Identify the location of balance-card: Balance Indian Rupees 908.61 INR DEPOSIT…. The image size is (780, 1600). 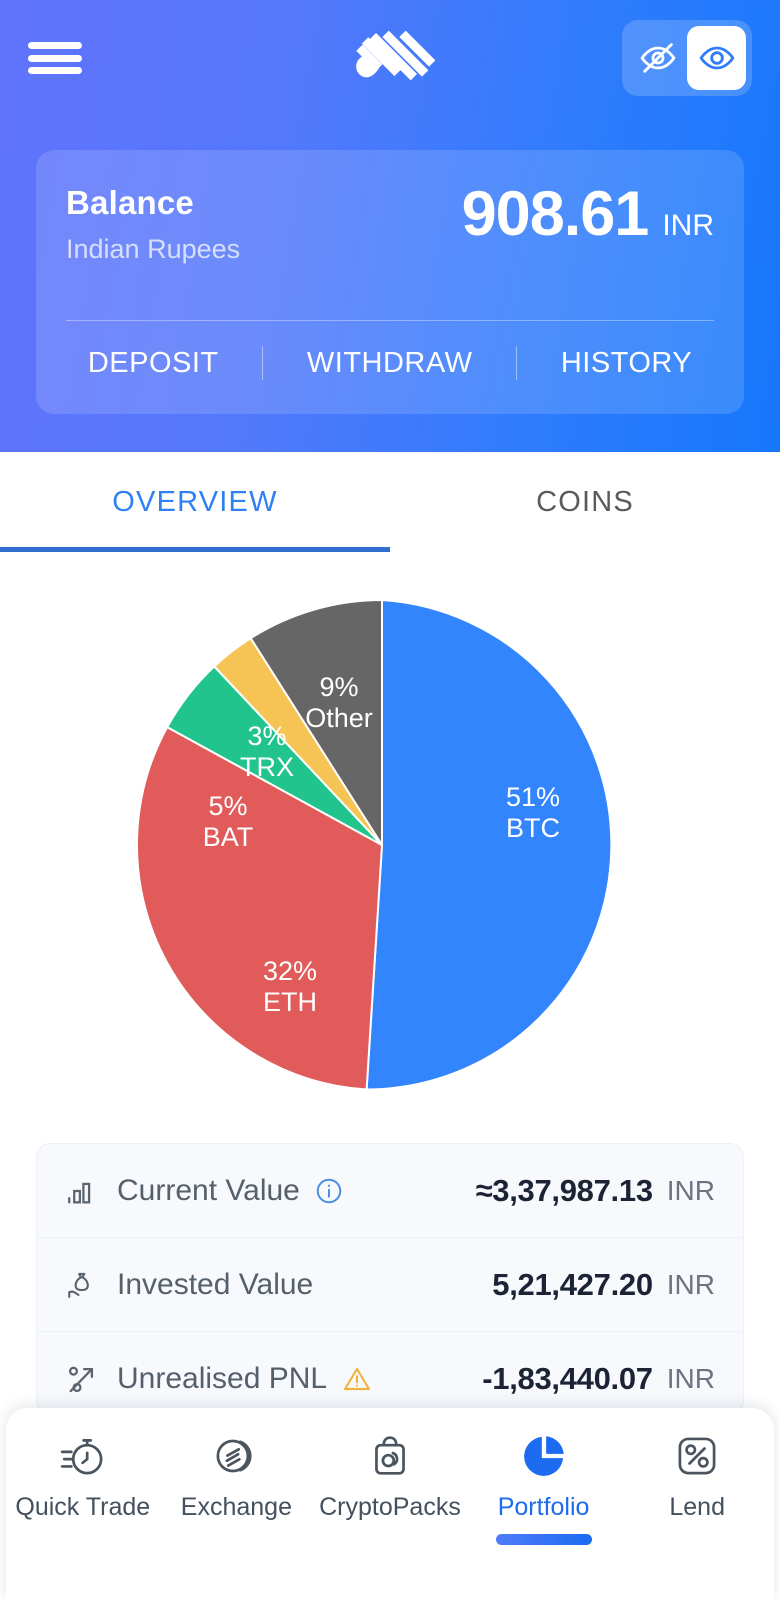
(390, 282).